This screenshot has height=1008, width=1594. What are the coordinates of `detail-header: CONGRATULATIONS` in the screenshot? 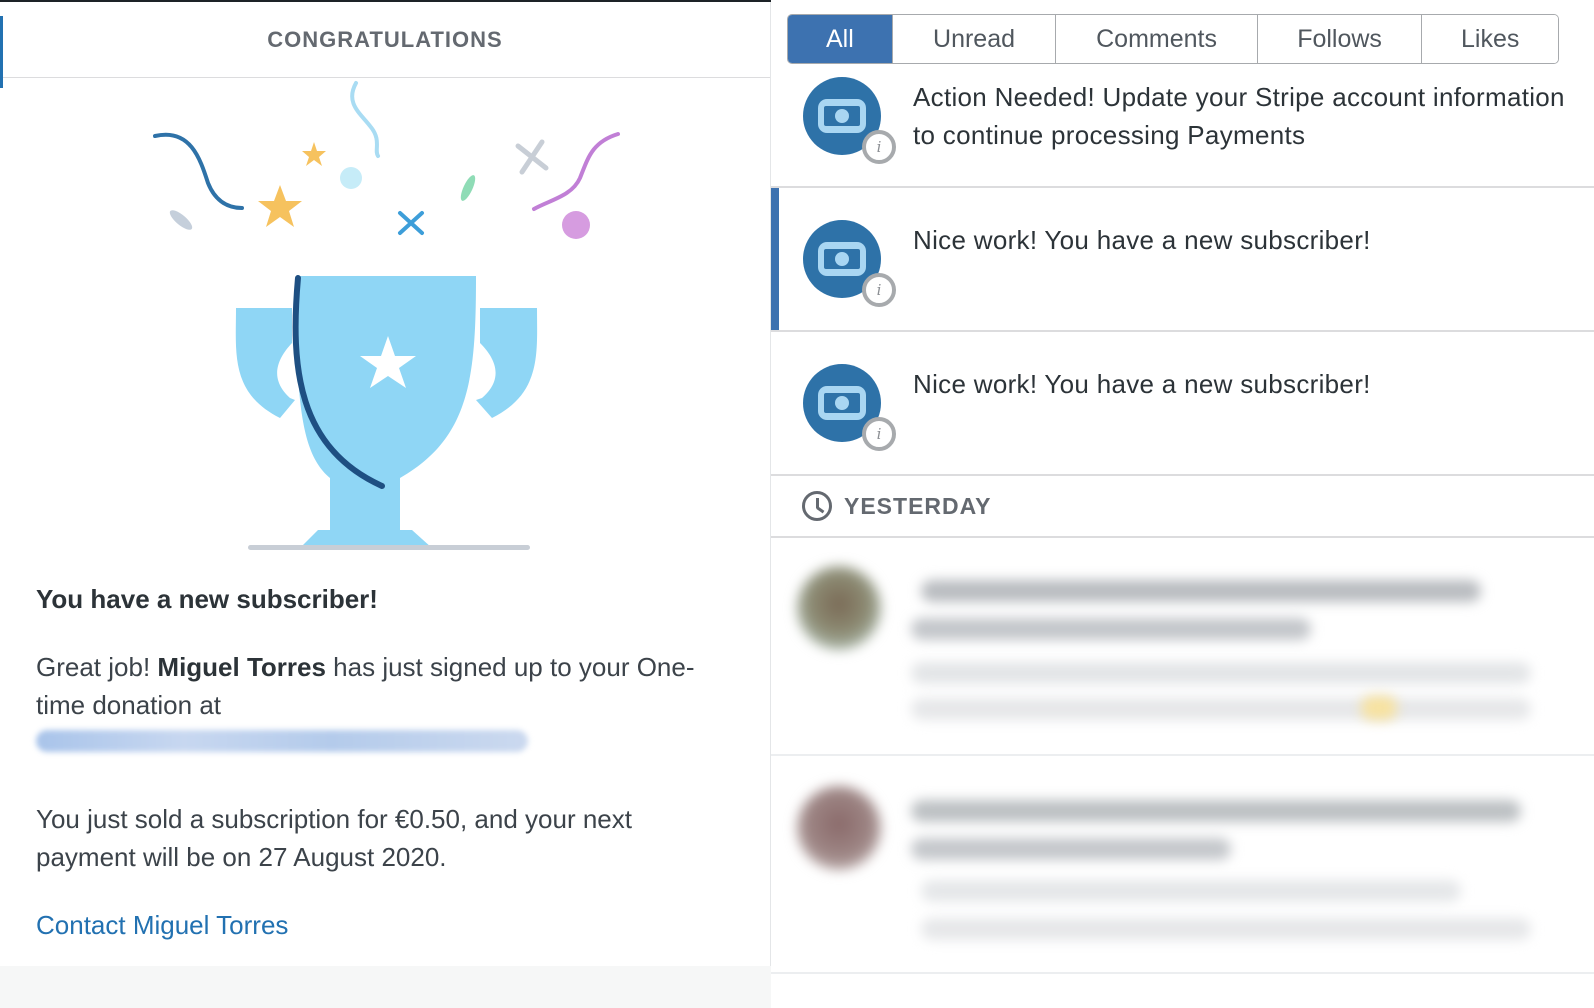 It's located at (385, 40).